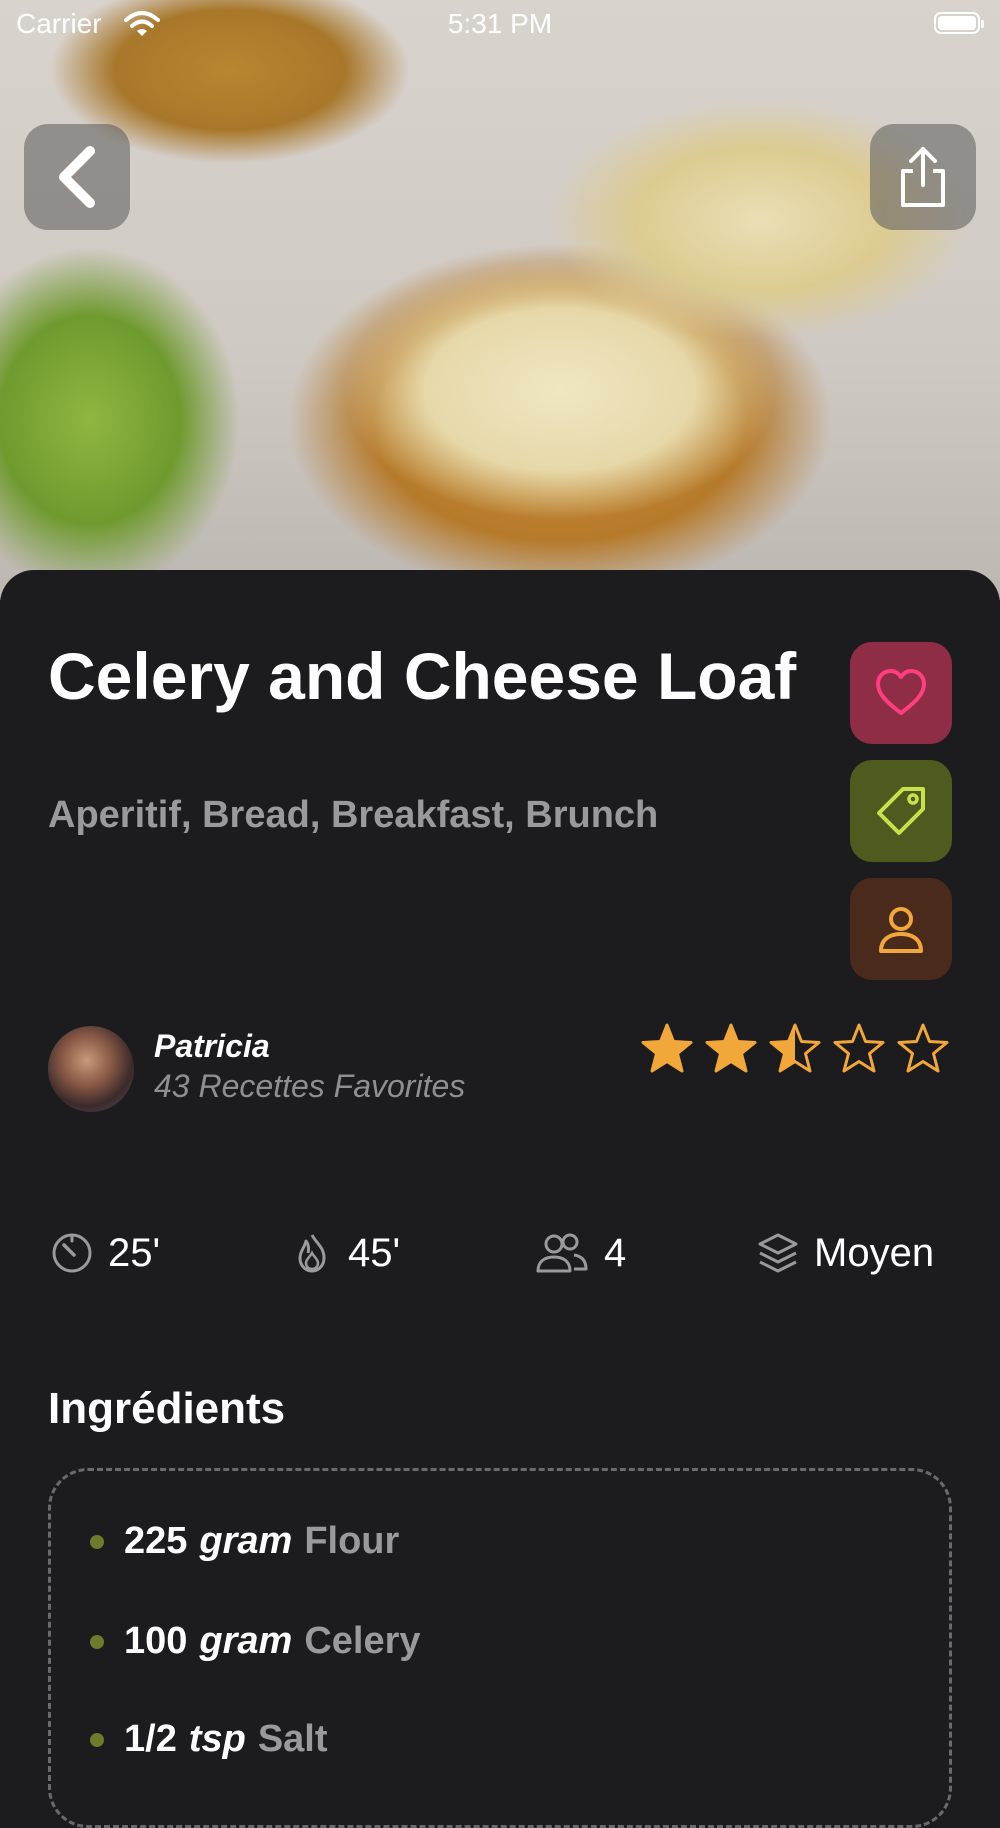 The height and width of the screenshot is (1828, 1000). What do you see at coordinates (167, 1408) in the screenshot?
I see `ingredients-heading: Ingrédients` at bounding box center [167, 1408].